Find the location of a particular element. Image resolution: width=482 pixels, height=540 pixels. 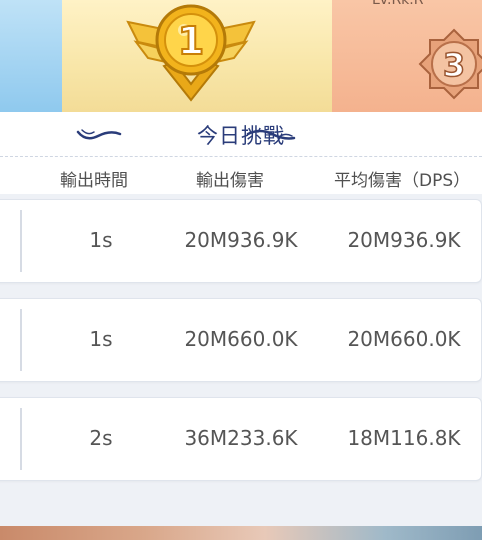

gold-medal-icon: 1 is located at coordinates (191, 53).